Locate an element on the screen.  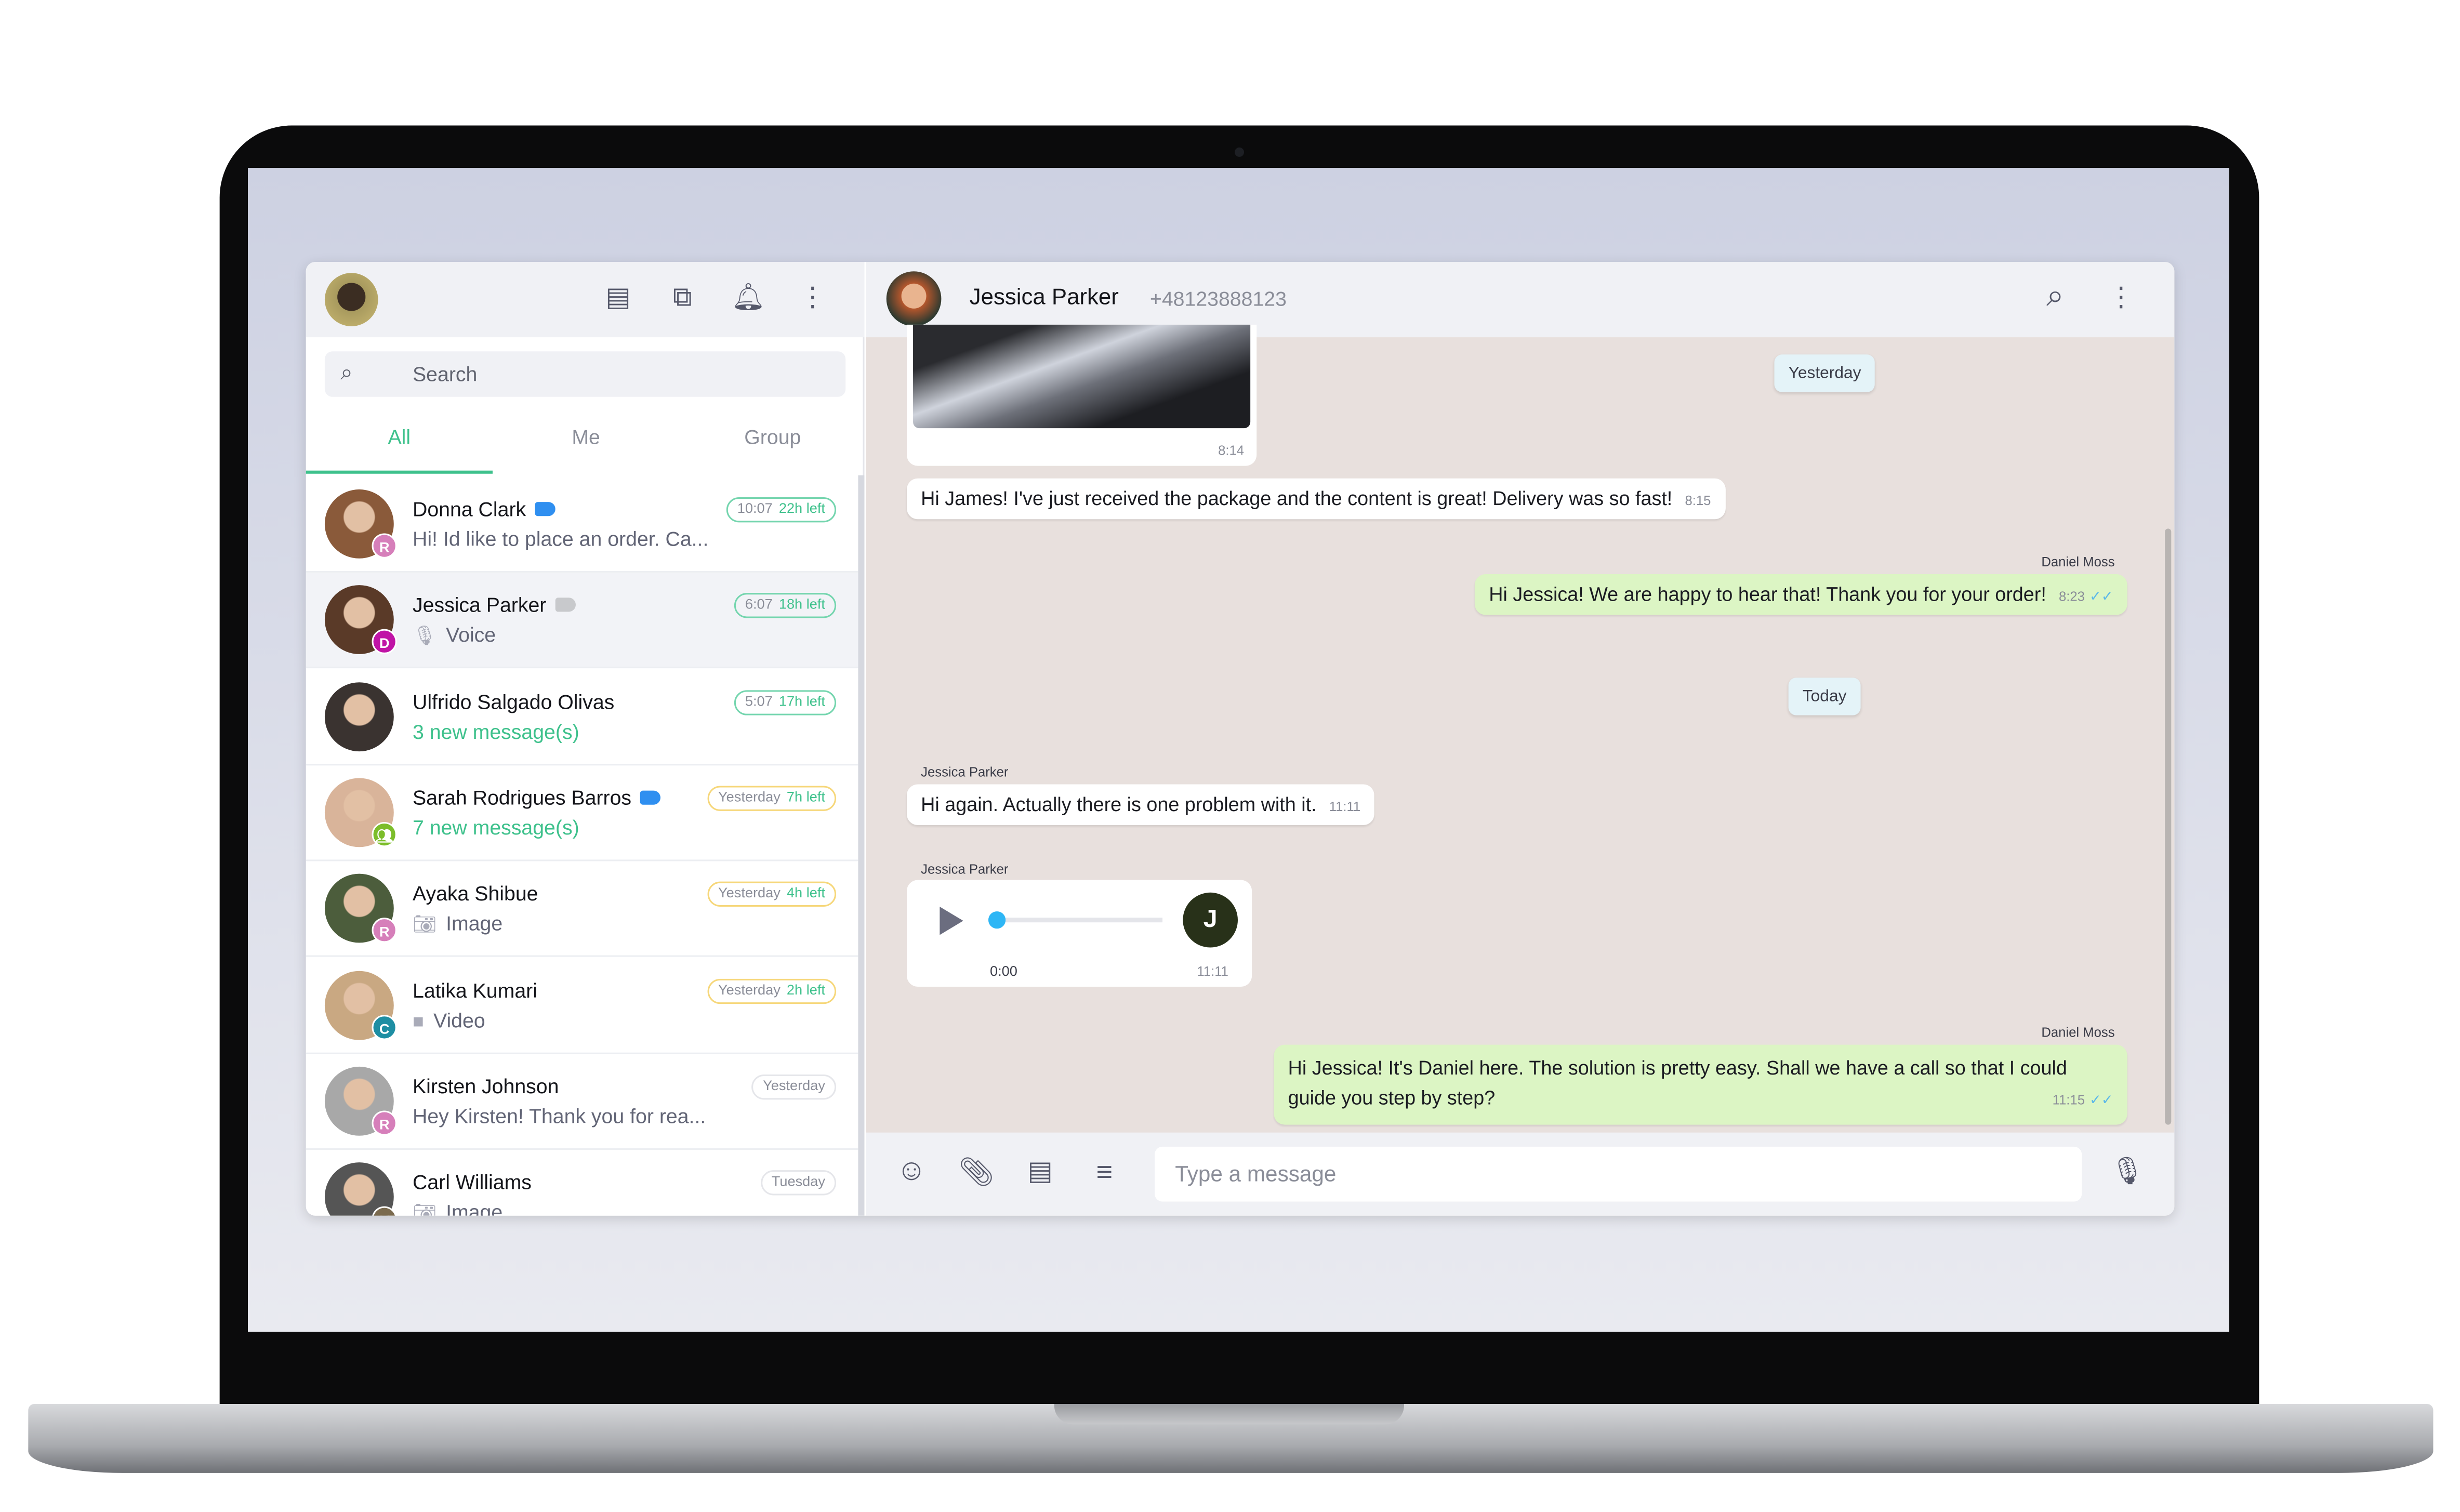
tab-group: Group is located at coordinates (772, 437).